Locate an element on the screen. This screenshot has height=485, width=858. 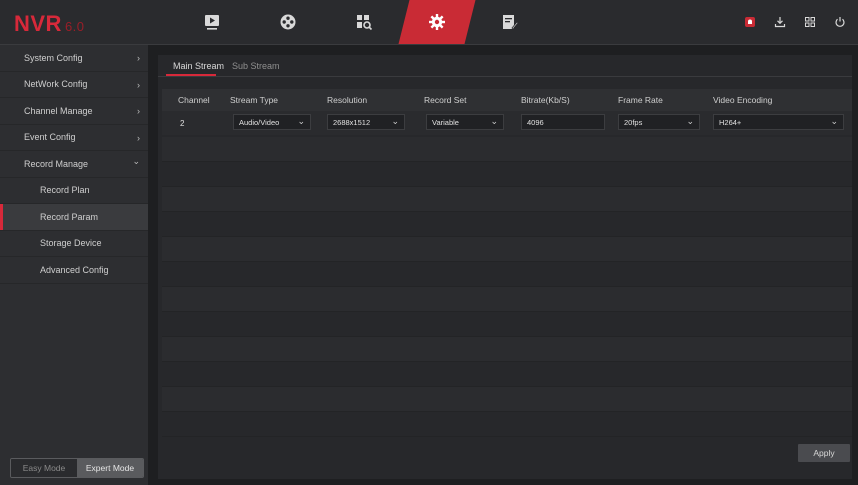
stream-type-value: Audio/Video is located at coordinates (259, 122).